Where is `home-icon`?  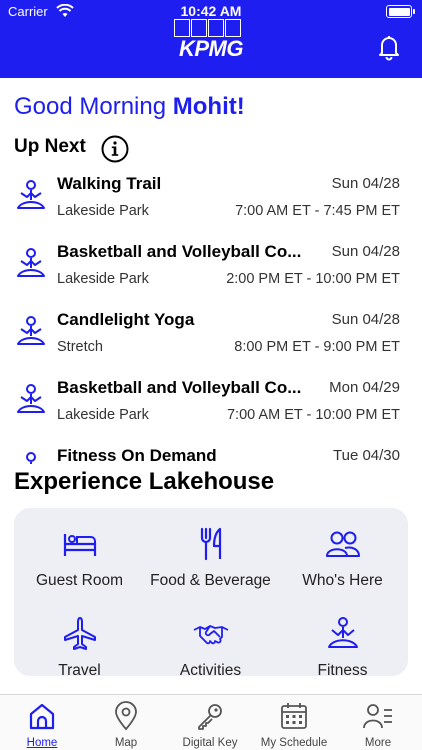
home-icon is located at coordinates (42, 716).